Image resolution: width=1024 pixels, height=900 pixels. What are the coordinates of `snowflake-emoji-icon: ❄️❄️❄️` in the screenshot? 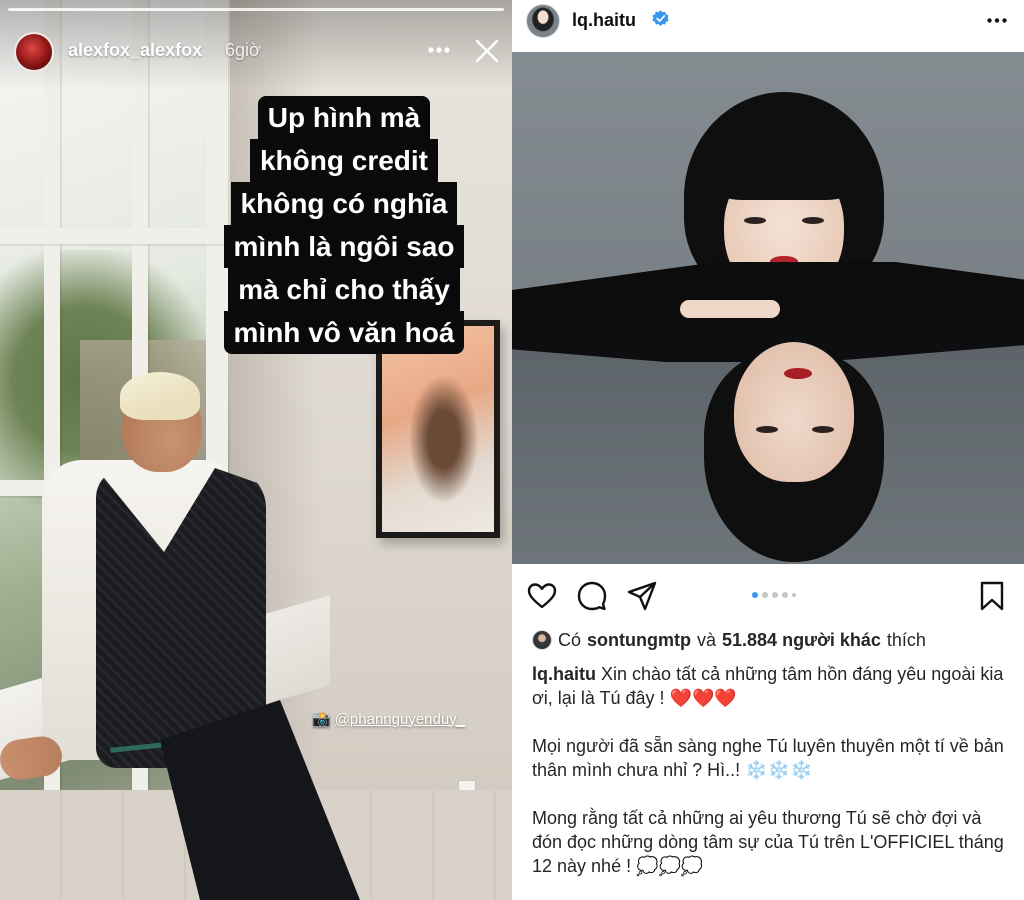 It's located at (779, 770).